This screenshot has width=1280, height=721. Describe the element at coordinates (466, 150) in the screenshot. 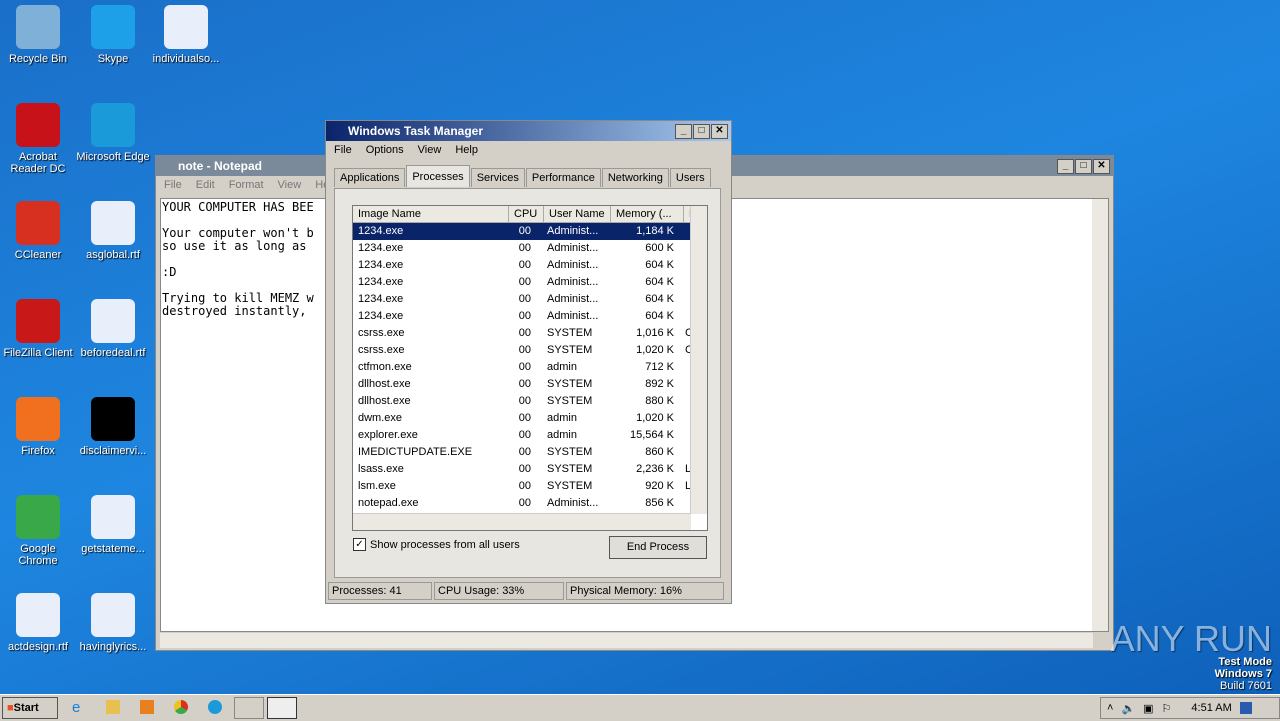

I see `menu-help: Help` at that location.